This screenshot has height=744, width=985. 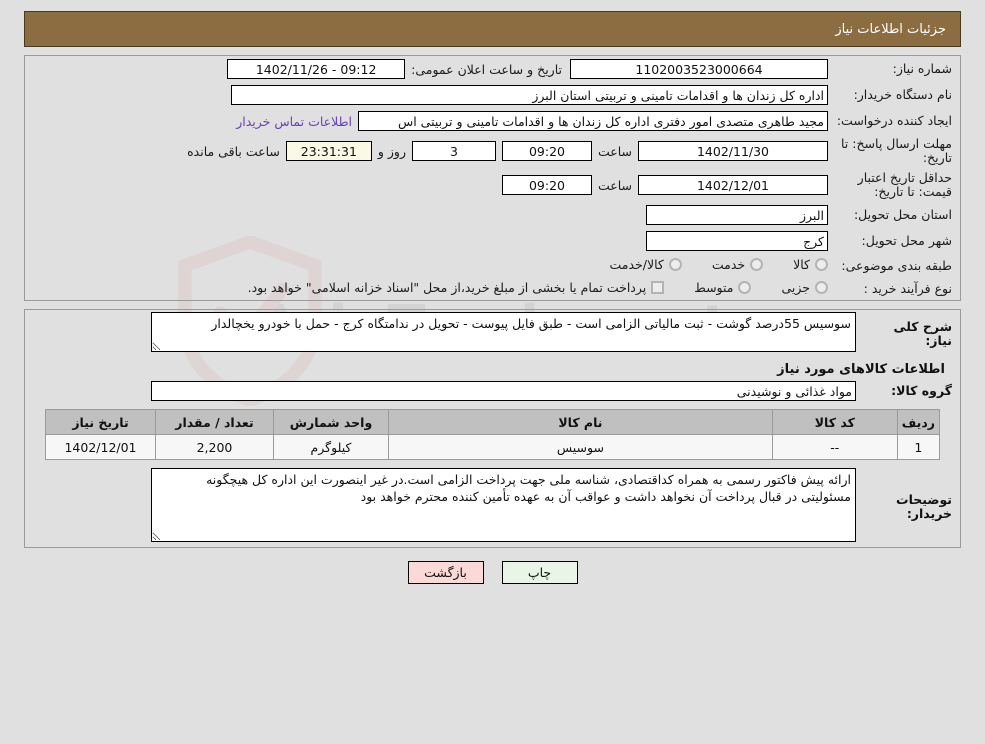 I want to click on category-option-service-label: خدمت, so click(x=728, y=264).